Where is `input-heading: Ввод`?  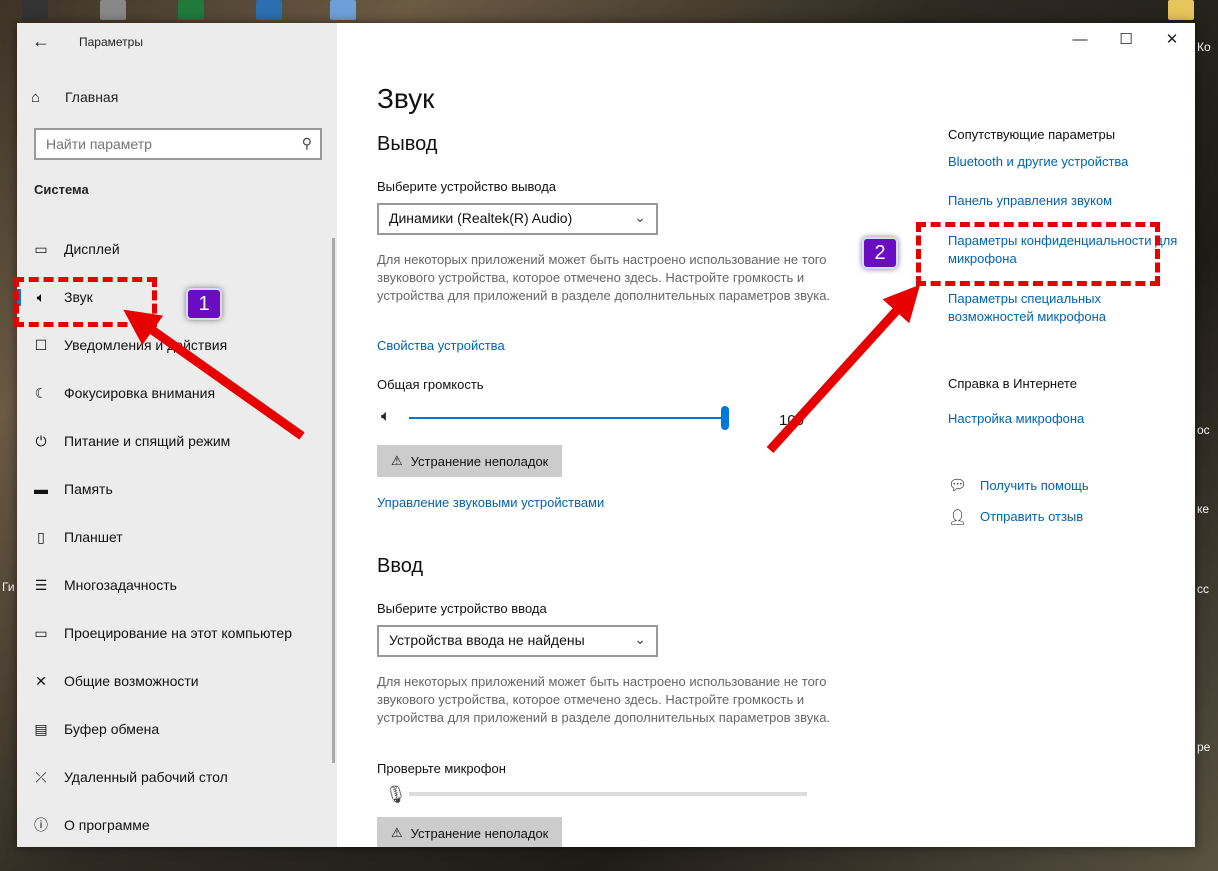 input-heading: Ввод is located at coordinates (400, 566).